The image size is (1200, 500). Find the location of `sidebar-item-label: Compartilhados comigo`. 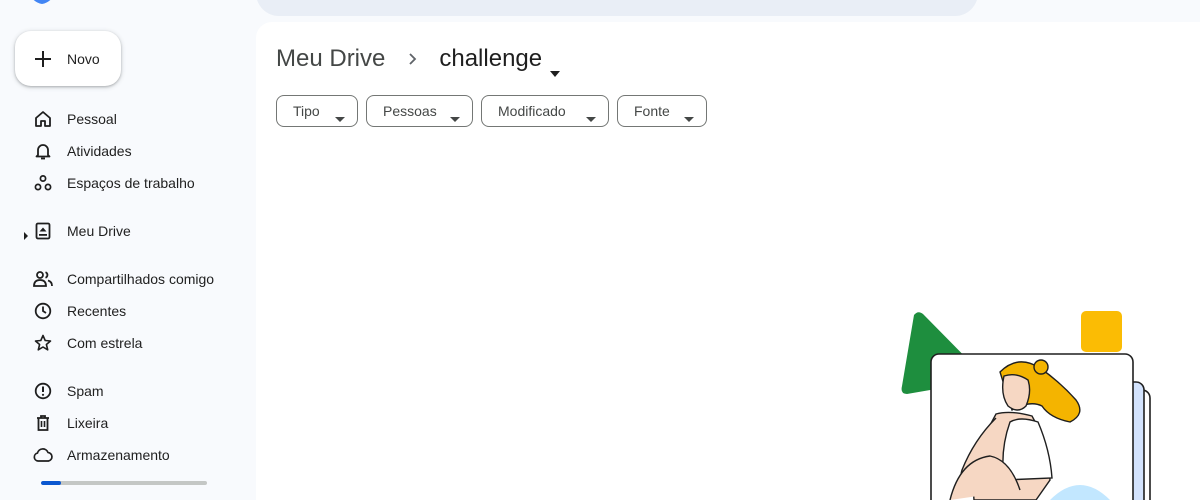

sidebar-item-label: Compartilhados comigo is located at coordinates (141, 279).